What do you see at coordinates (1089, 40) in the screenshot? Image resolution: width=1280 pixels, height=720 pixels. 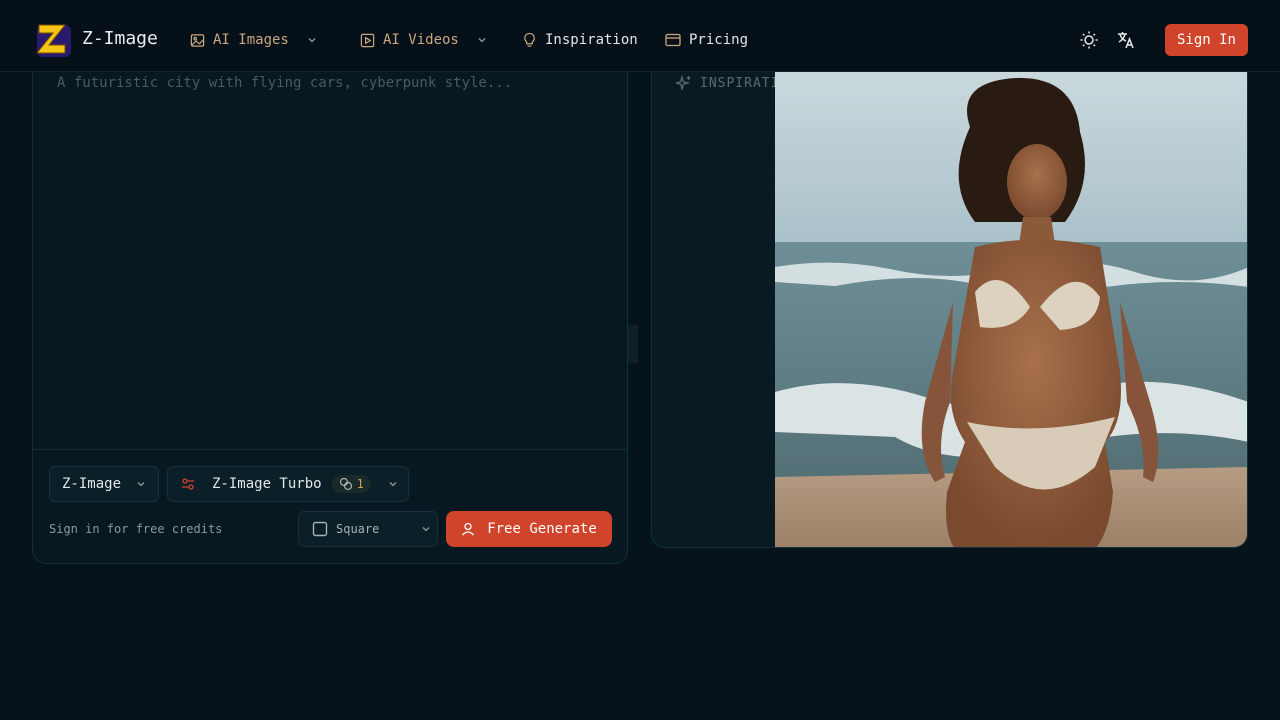 I see `sun-icon` at bounding box center [1089, 40].